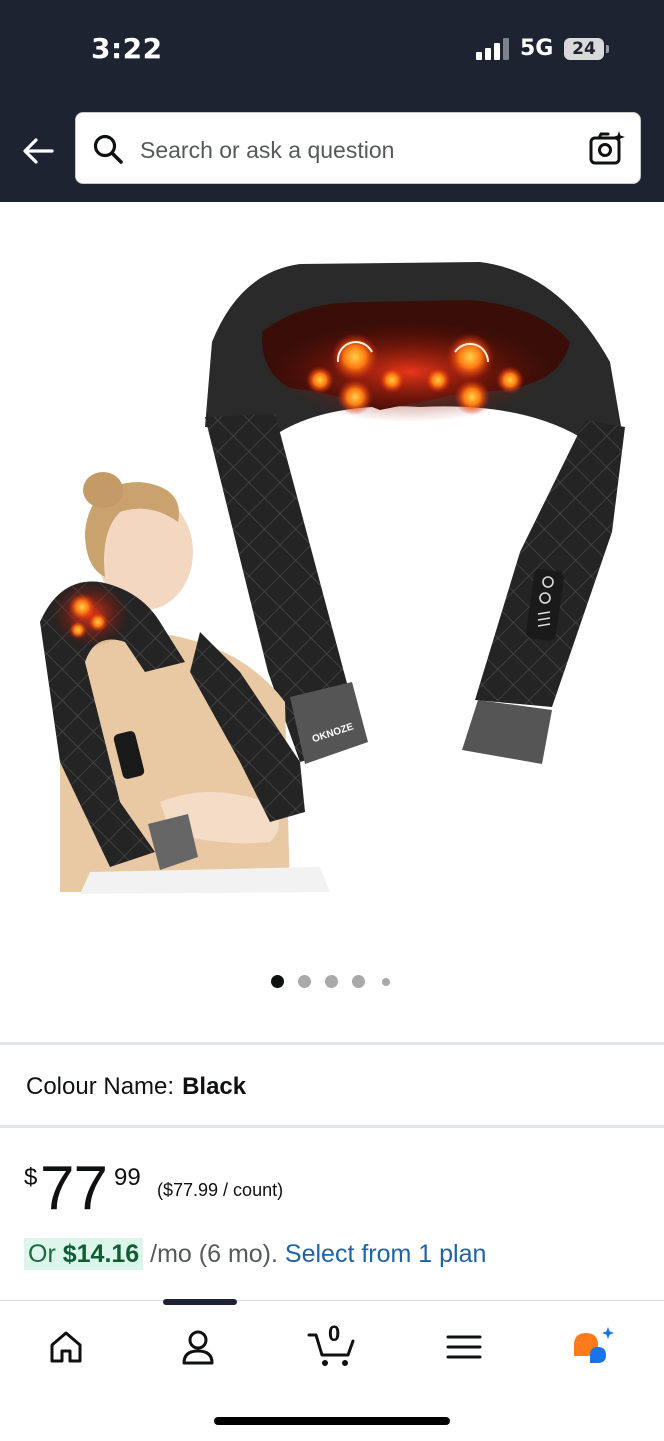  I want to click on nav-assistant, so click(594, 1347).